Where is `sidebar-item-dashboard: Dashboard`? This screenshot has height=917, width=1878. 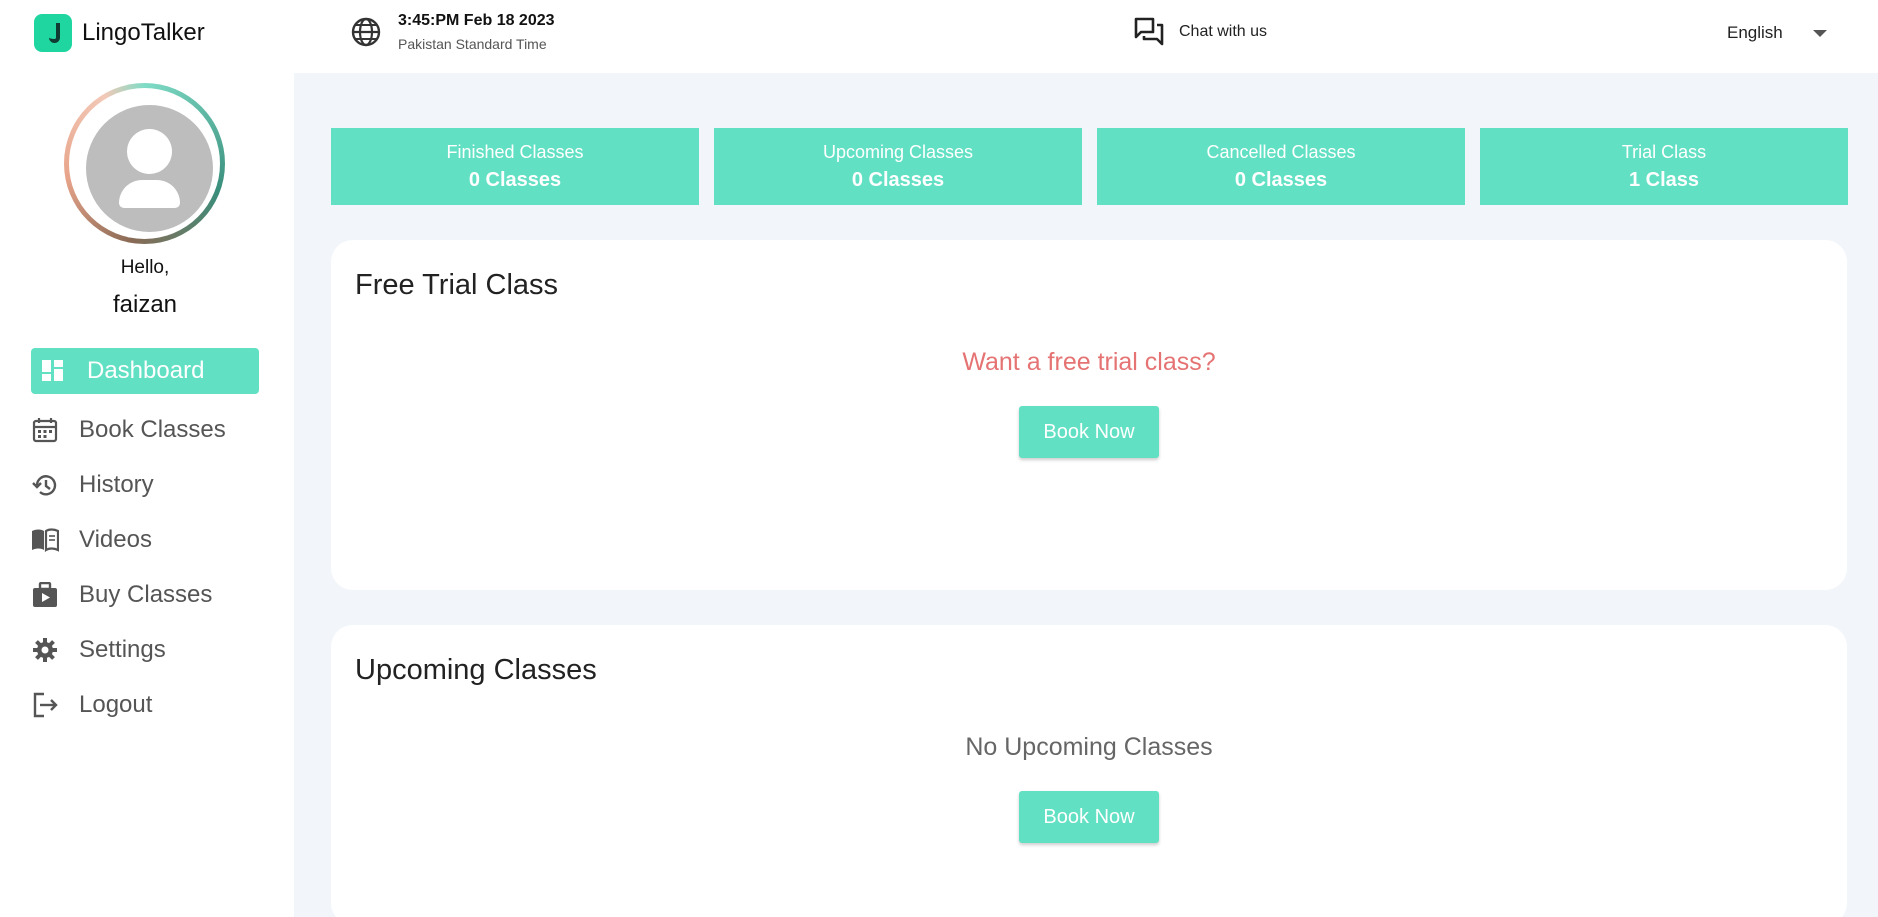
sidebar-item-dashboard: Dashboard is located at coordinates (145, 371).